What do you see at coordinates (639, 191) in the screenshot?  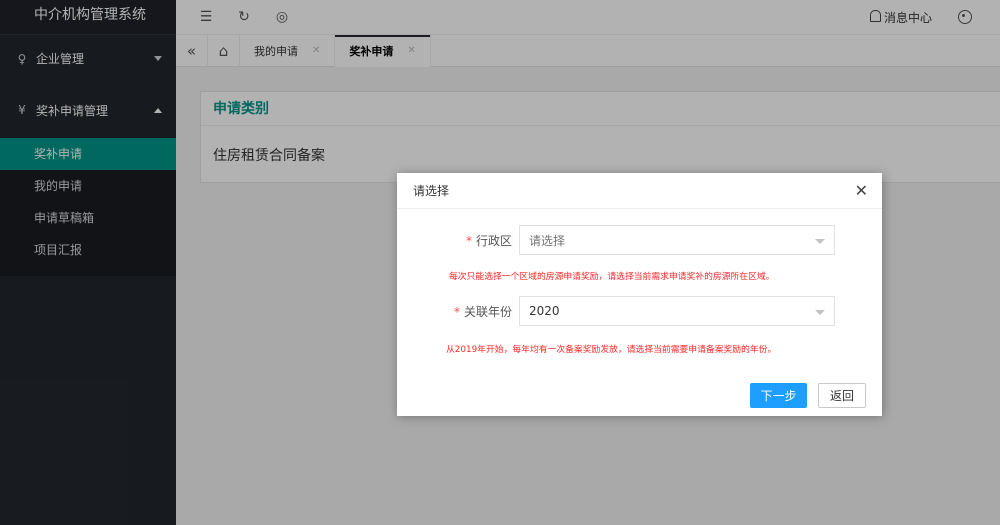 I see `dialog-header: 请选择 ✕` at bounding box center [639, 191].